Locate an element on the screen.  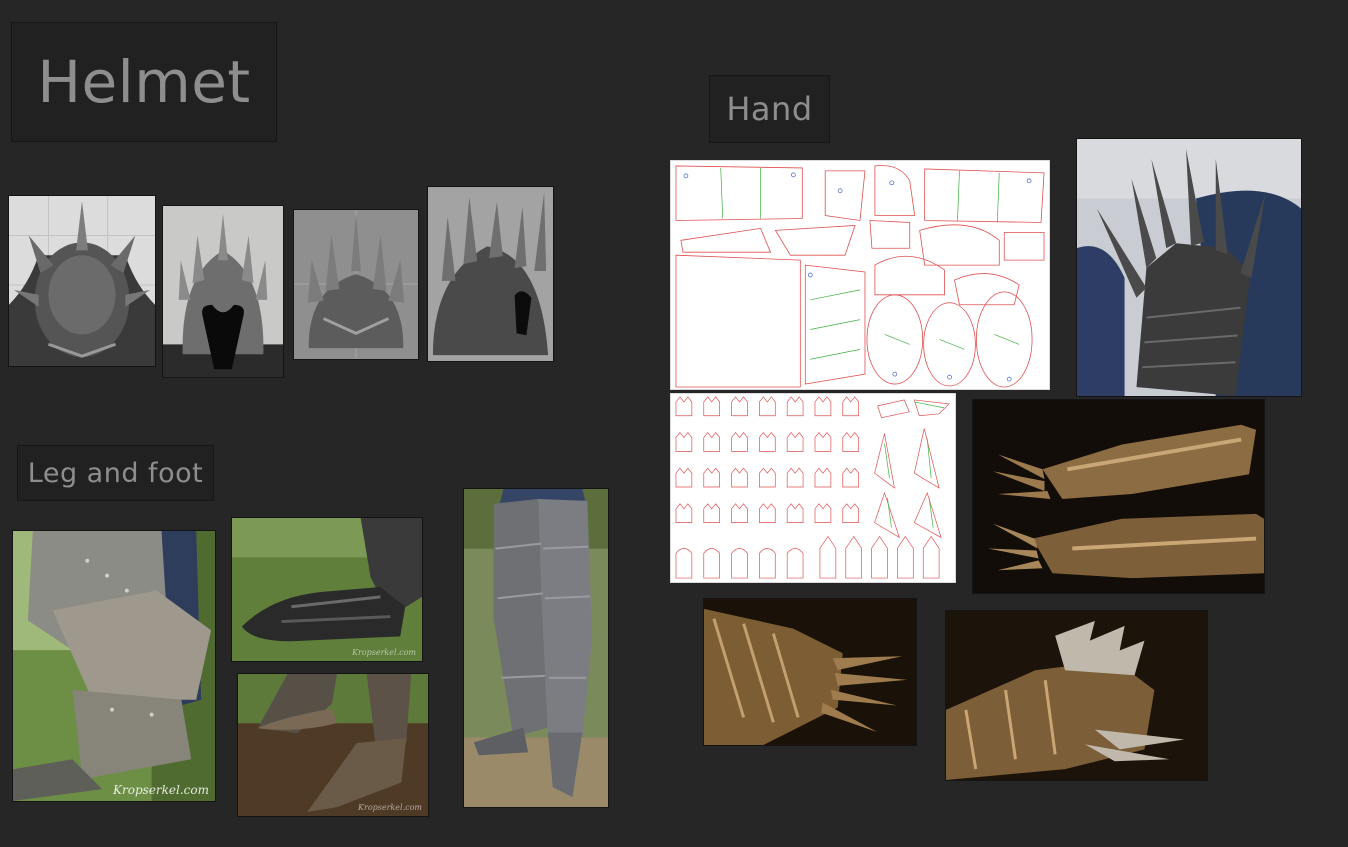
knee-armor-photo: Kropserkel.com is located at coordinates (114, 666).